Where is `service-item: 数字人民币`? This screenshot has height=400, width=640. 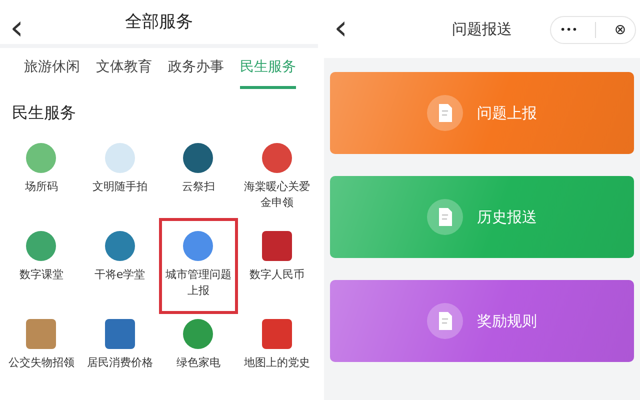 service-item: 数字人民币 is located at coordinates (277, 268).